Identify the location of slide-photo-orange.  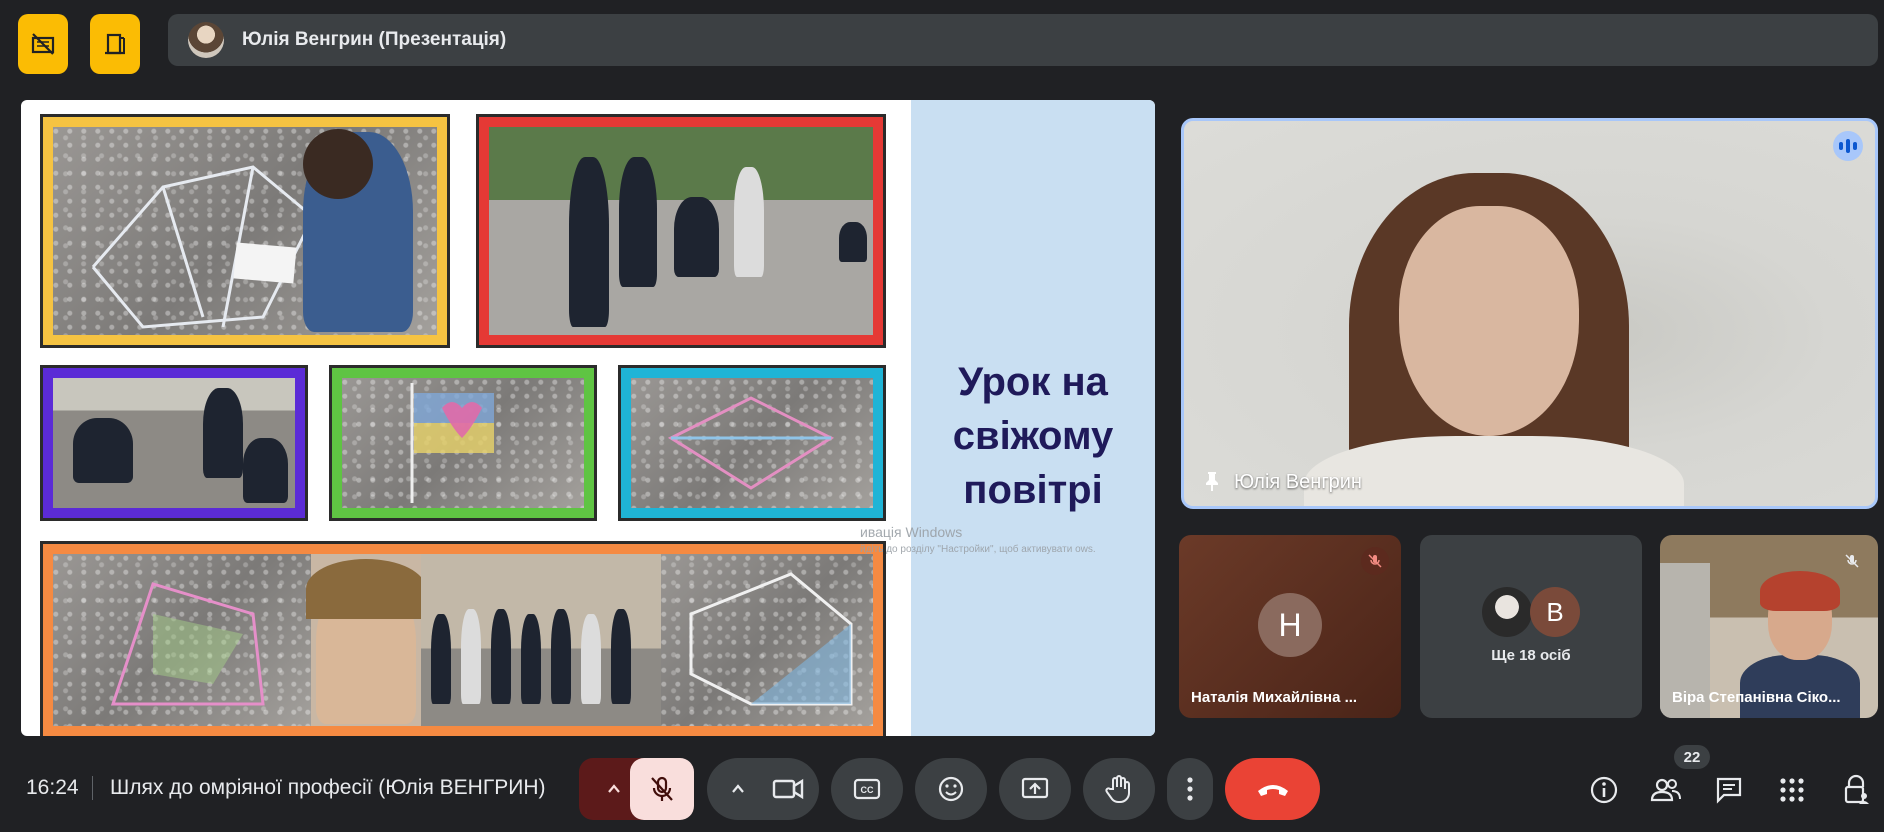
(463, 638).